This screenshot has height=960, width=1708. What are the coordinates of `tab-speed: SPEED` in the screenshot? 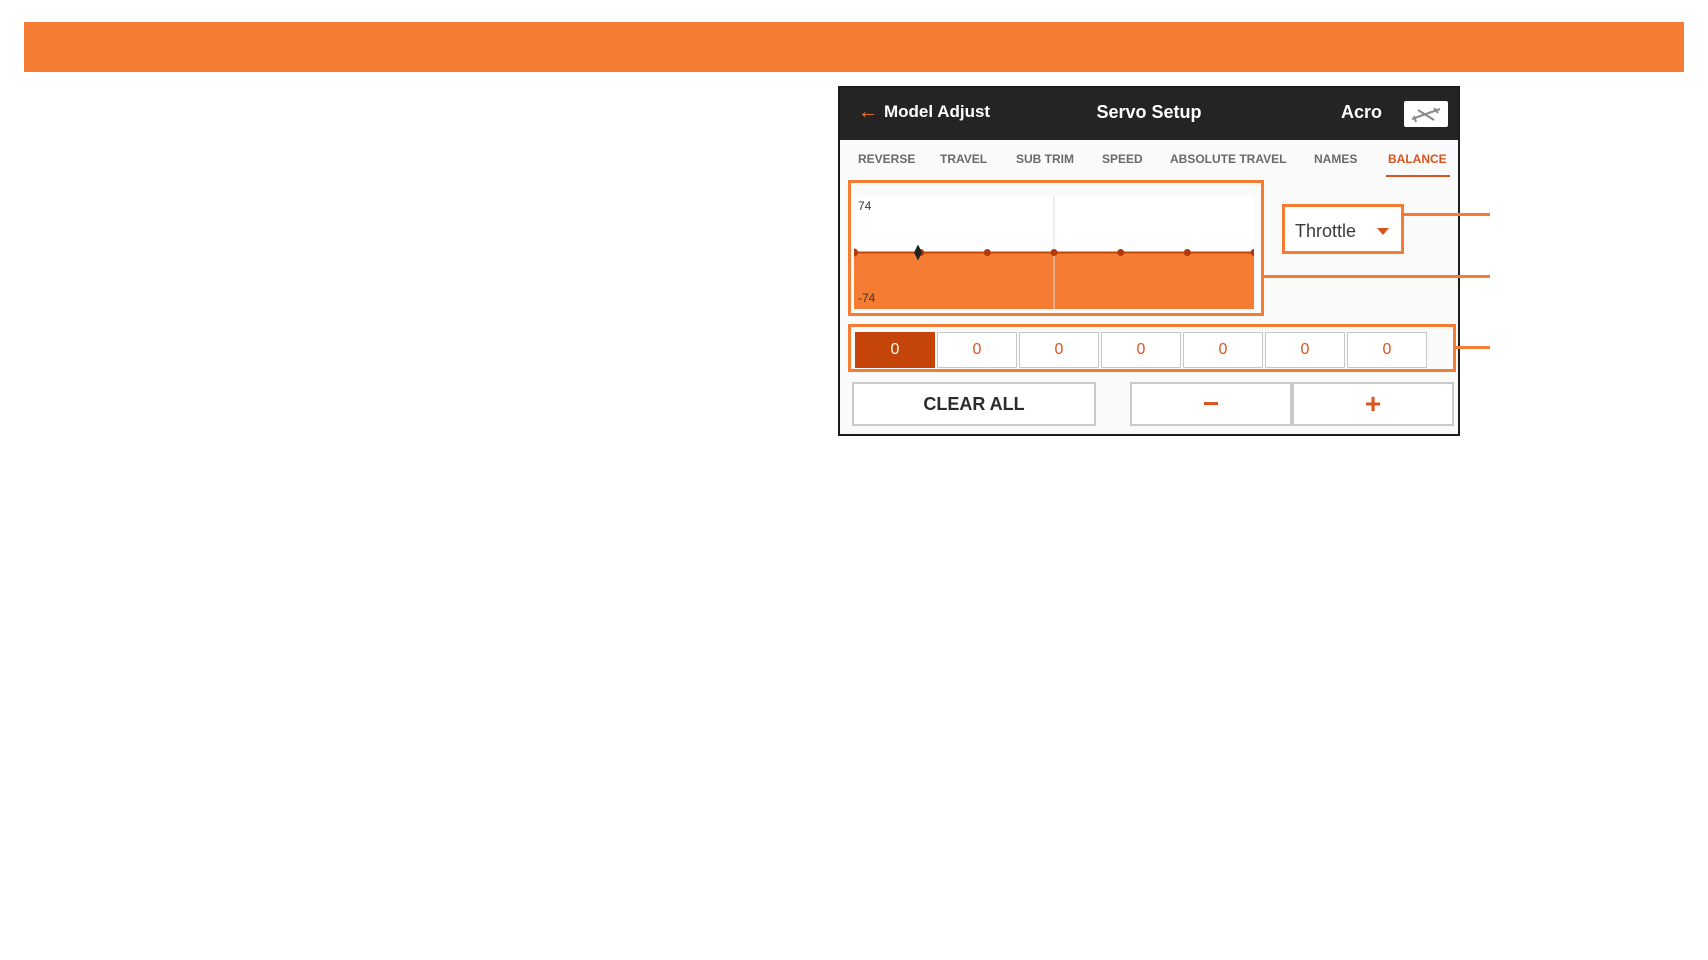 It's located at (1122, 159).